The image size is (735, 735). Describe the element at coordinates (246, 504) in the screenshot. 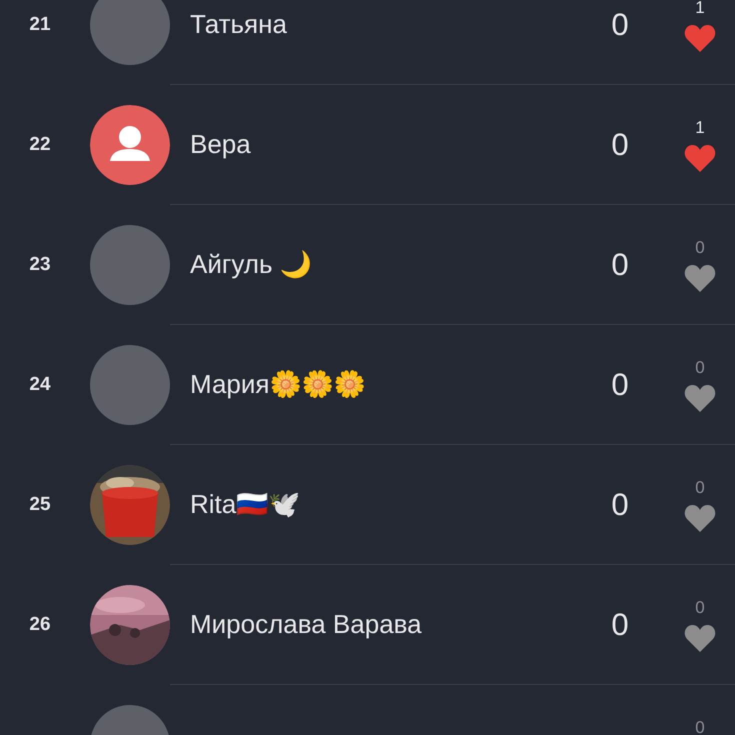

I see `user-name: Rita🇷🇺🕊` at that location.